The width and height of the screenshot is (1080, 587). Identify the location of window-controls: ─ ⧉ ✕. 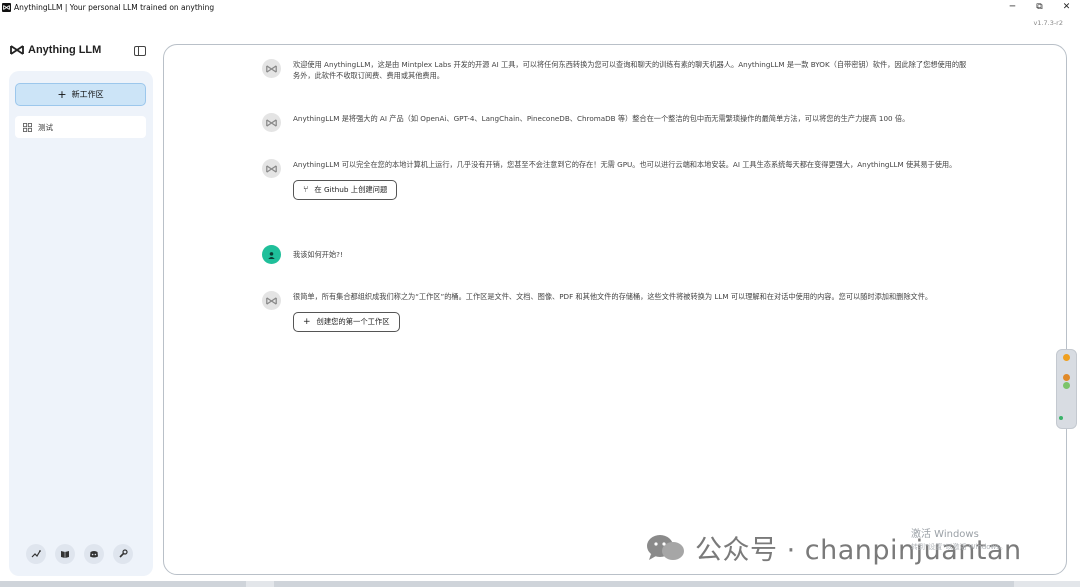
(1039, 7).